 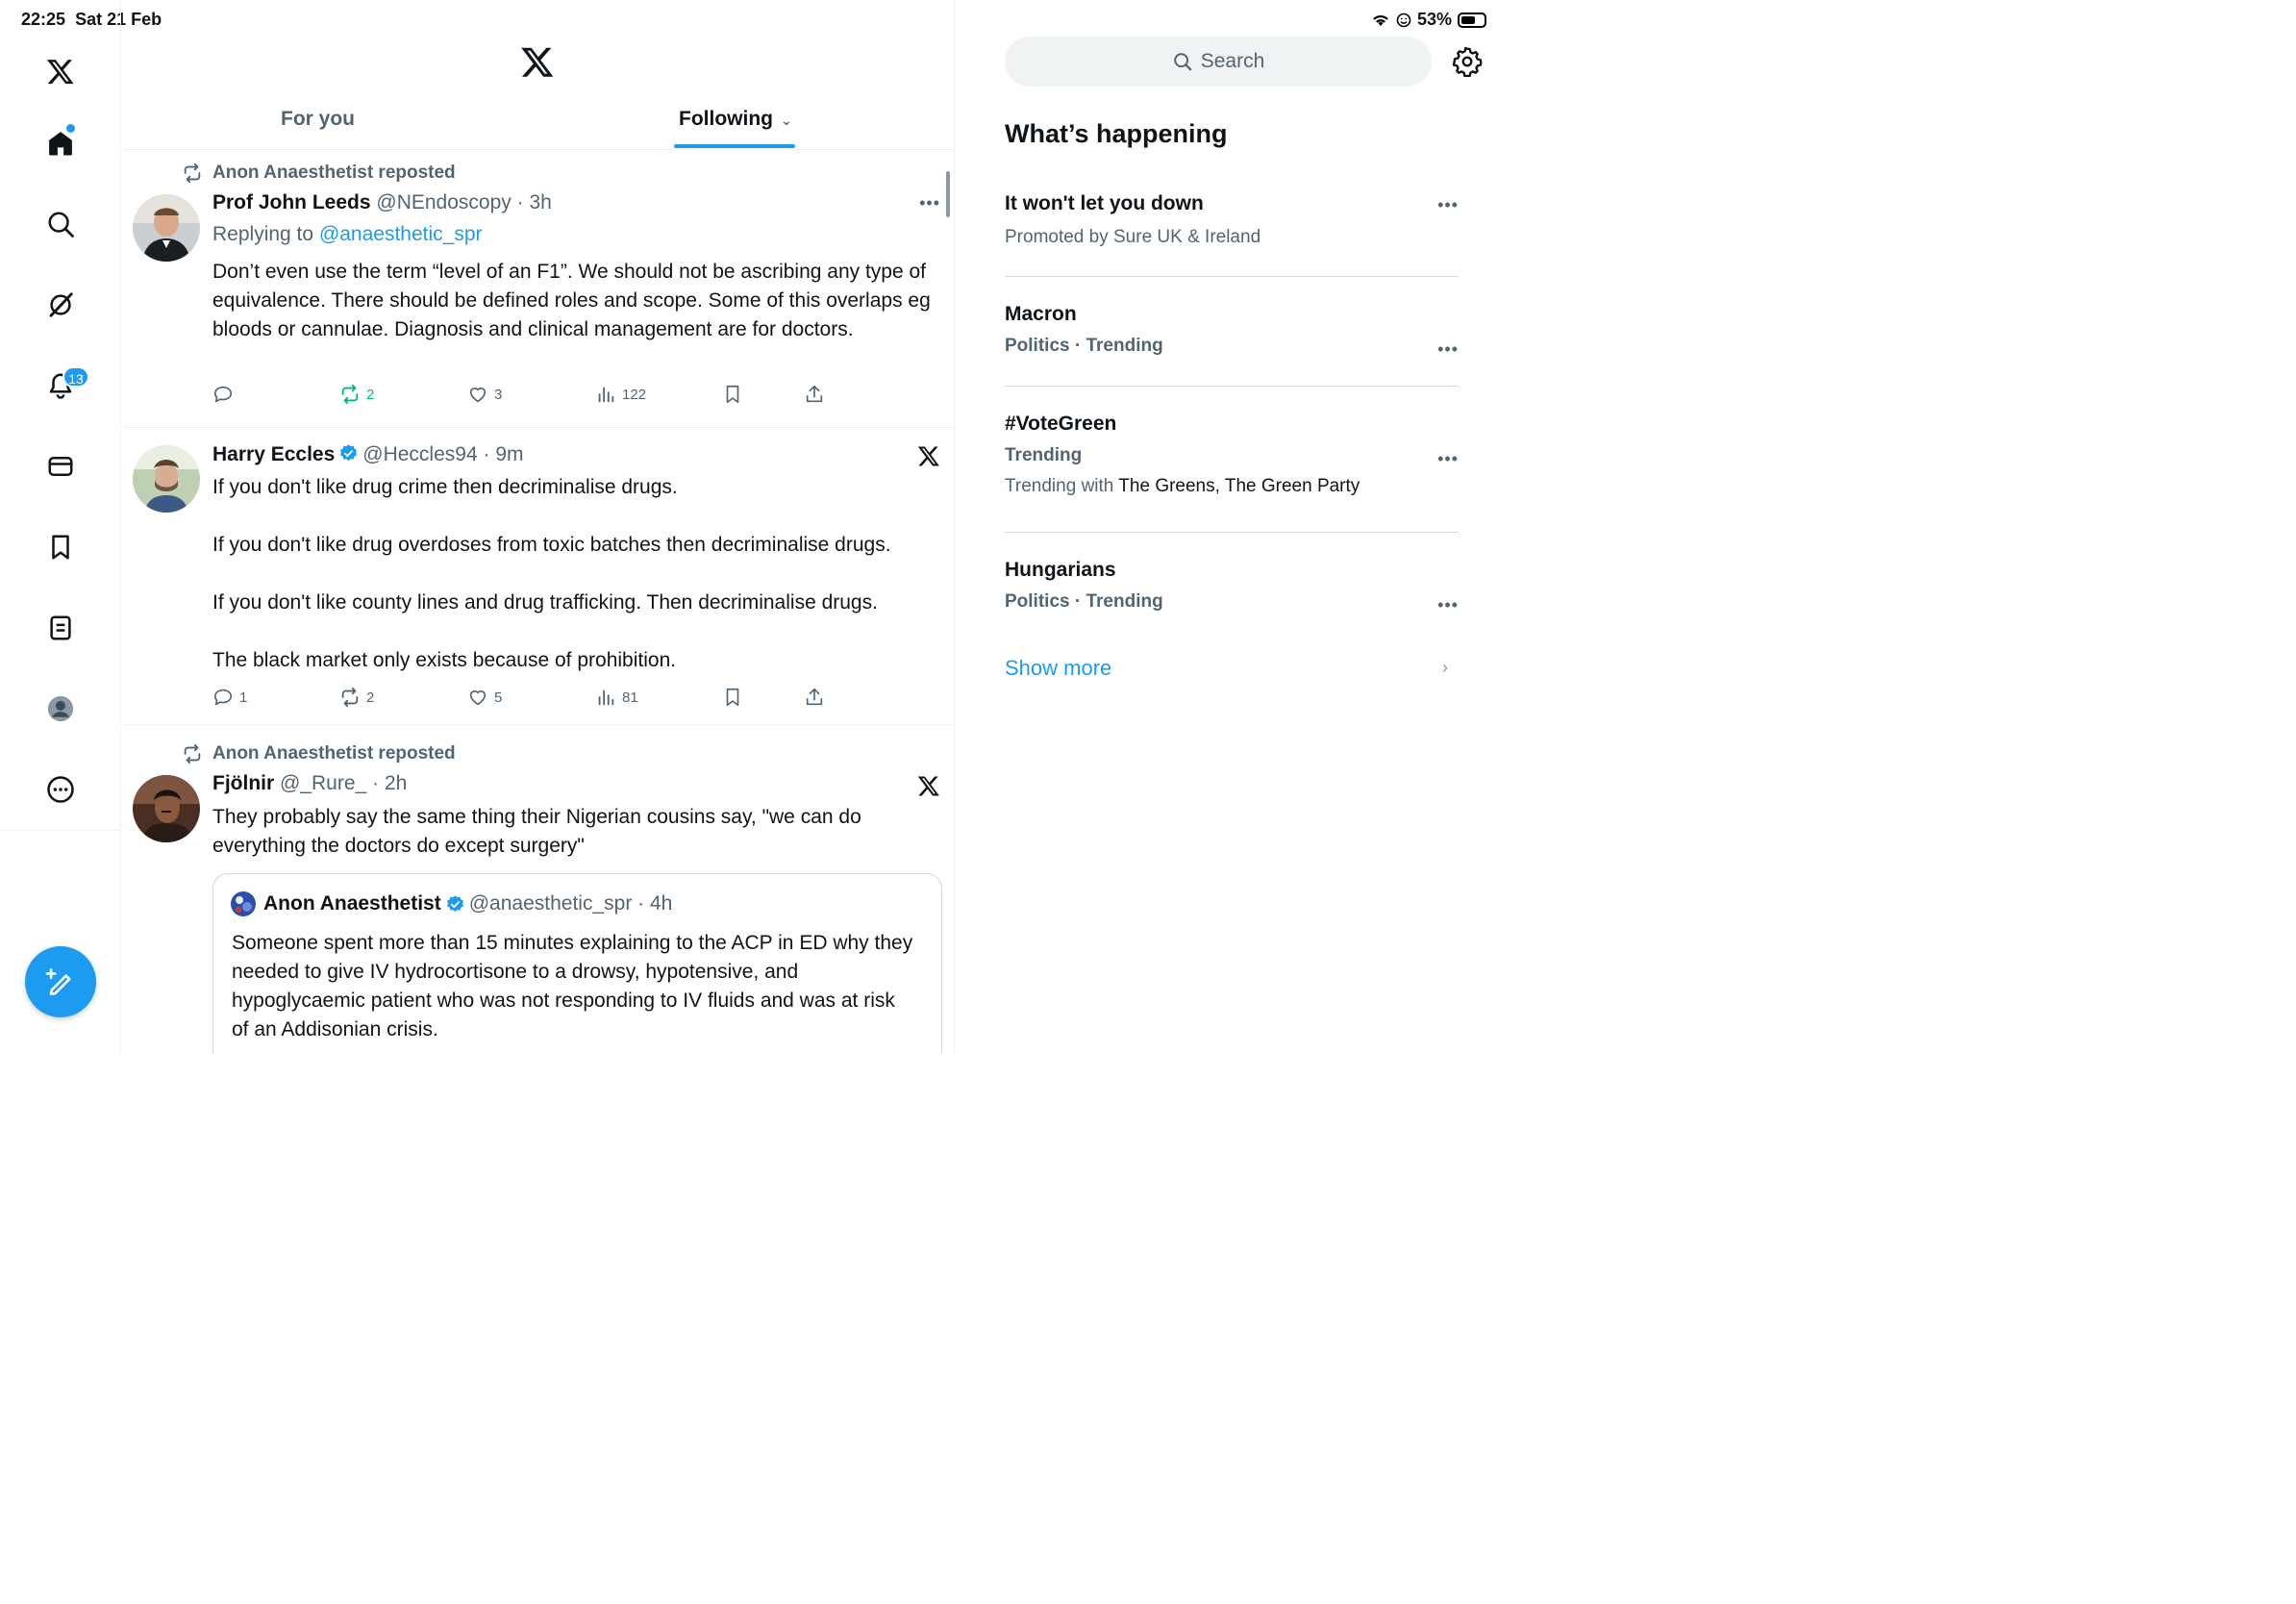 What do you see at coordinates (70, 128) in the screenshot?
I see `home-unread-dot` at bounding box center [70, 128].